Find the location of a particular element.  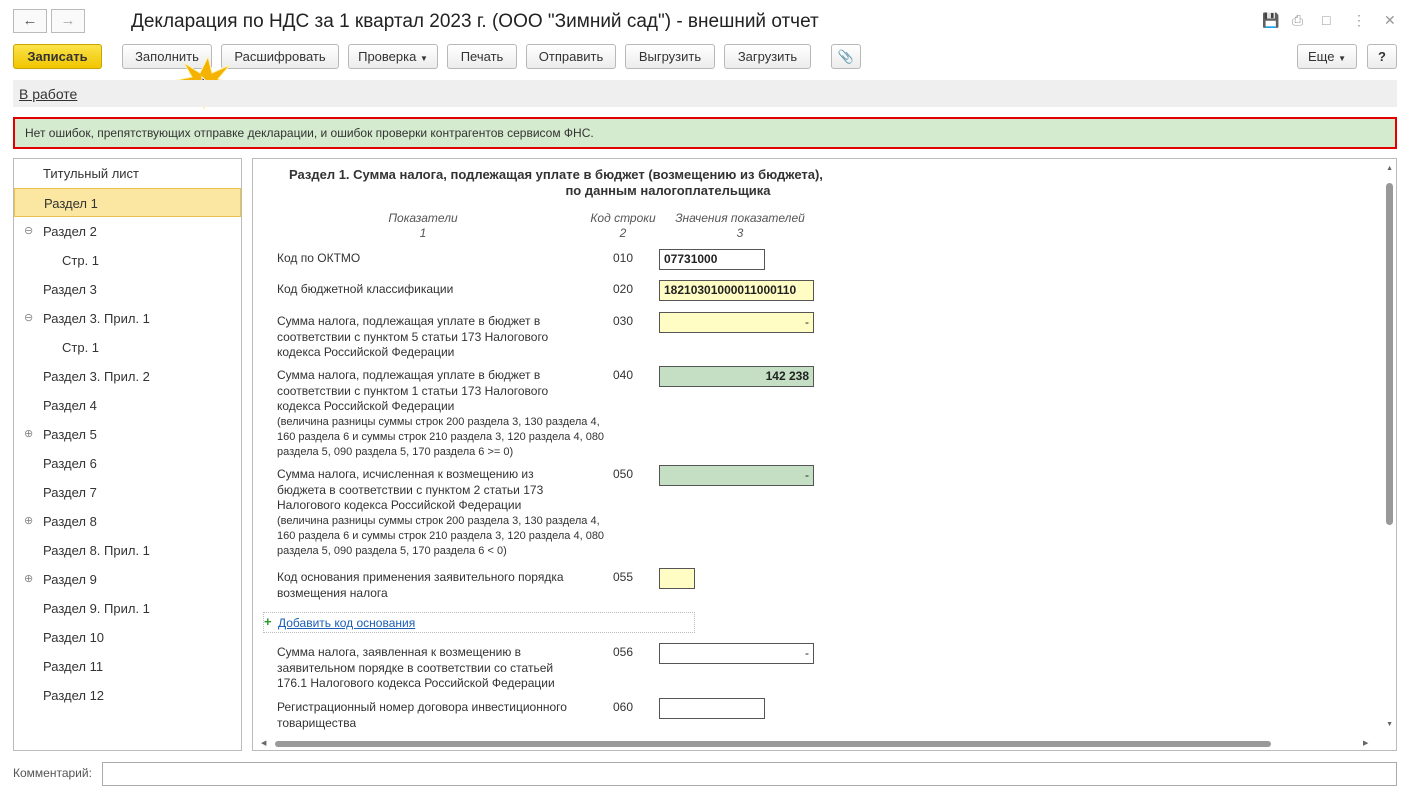

tree-item-label: Раздел 9 is located at coordinates (70, 579).